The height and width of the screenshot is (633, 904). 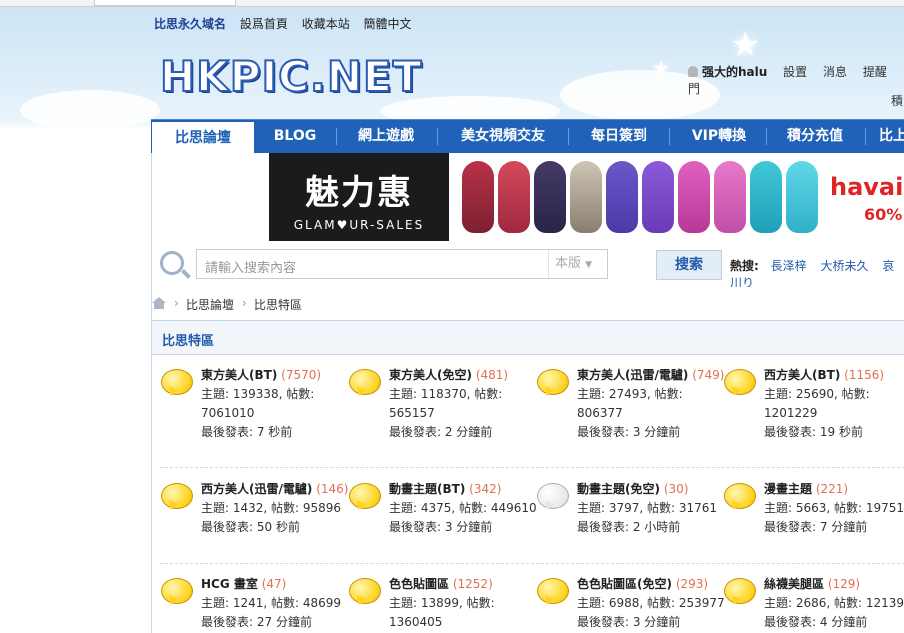 I want to click on forum-today-count: (47), so click(x=274, y=584).